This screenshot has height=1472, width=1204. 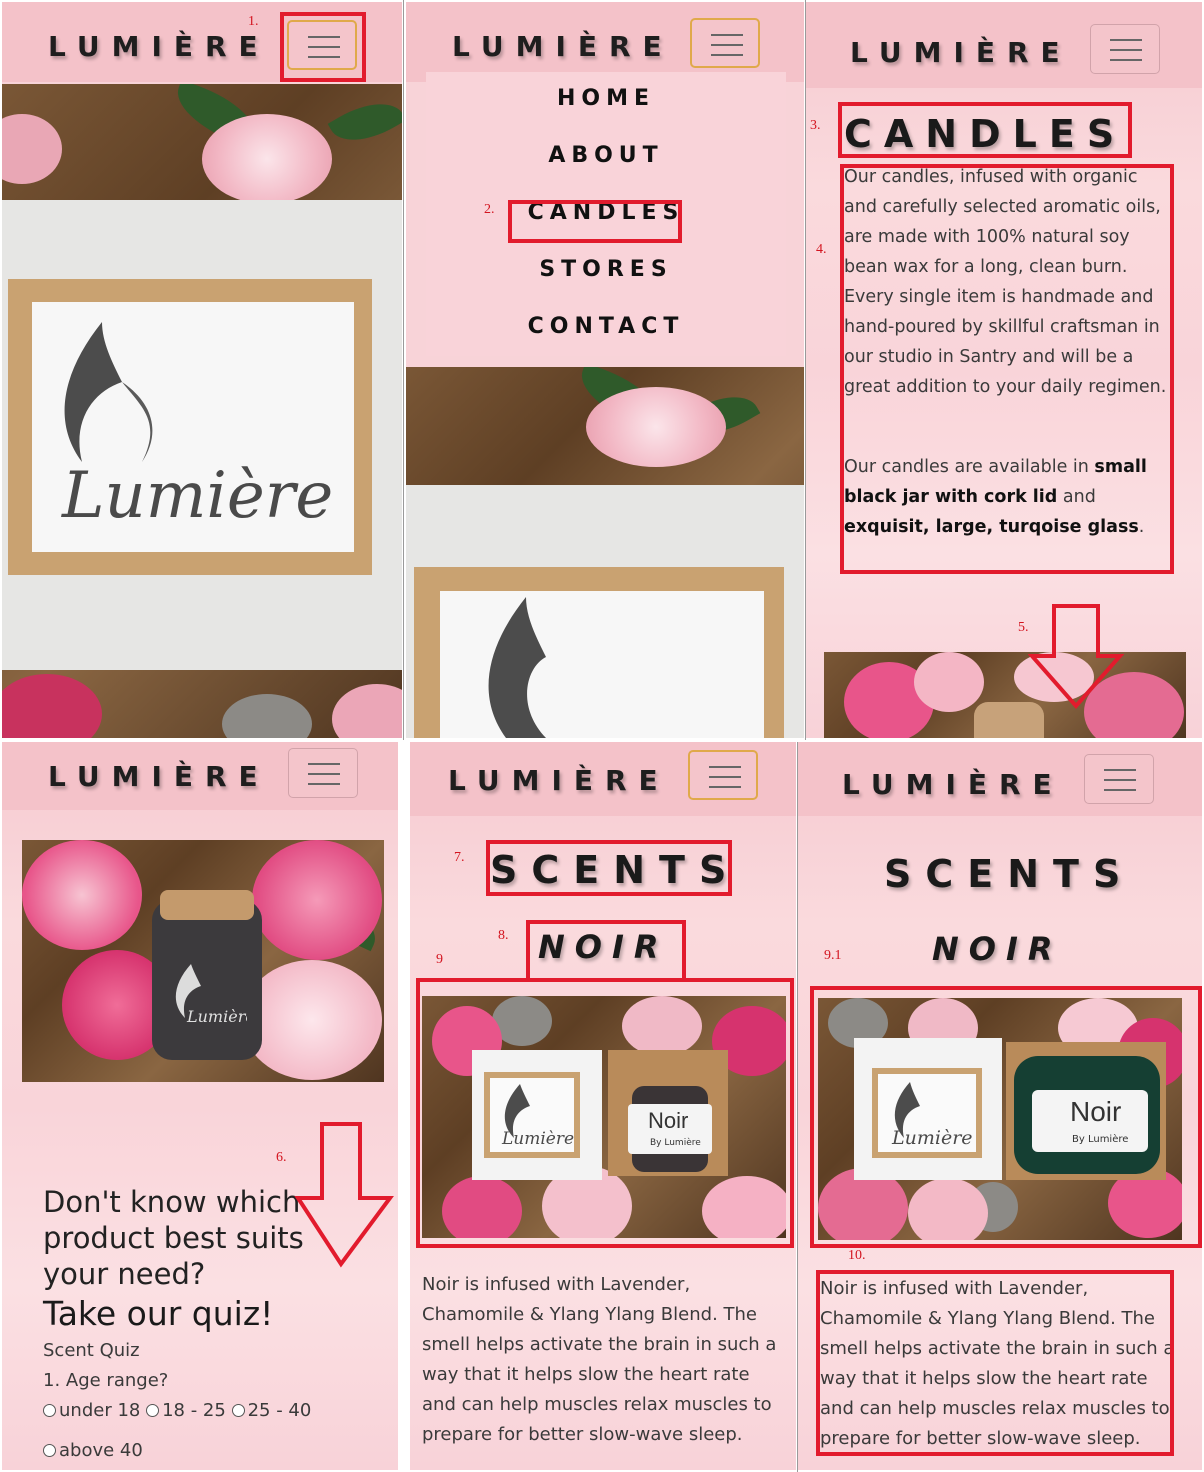 What do you see at coordinates (517, 667) in the screenshot?
I see `lumiere-logo-icon` at bounding box center [517, 667].